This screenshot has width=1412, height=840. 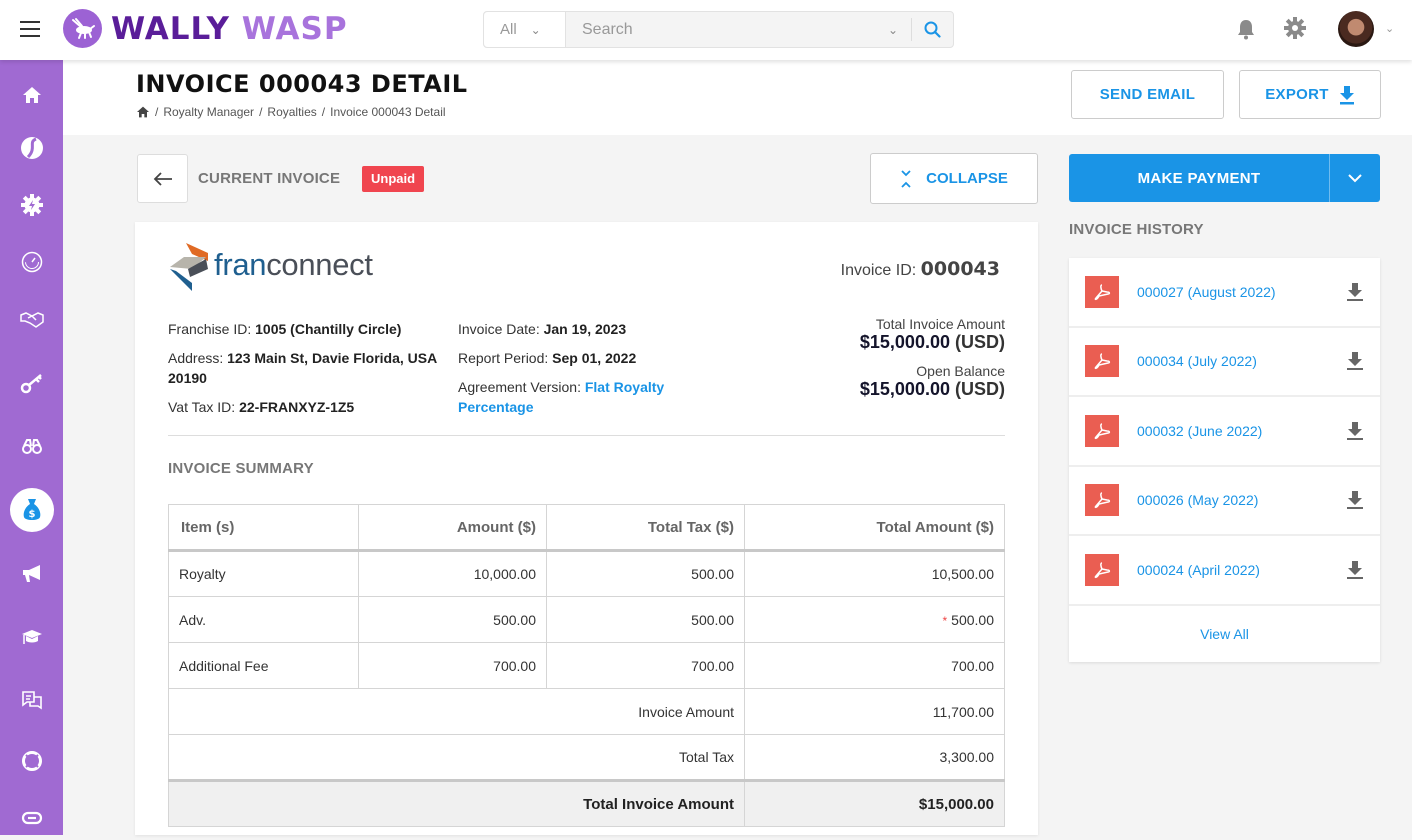 What do you see at coordinates (294, 29) in the screenshot?
I see `brand-part-2: WASP` at bounding box center [294, 29].